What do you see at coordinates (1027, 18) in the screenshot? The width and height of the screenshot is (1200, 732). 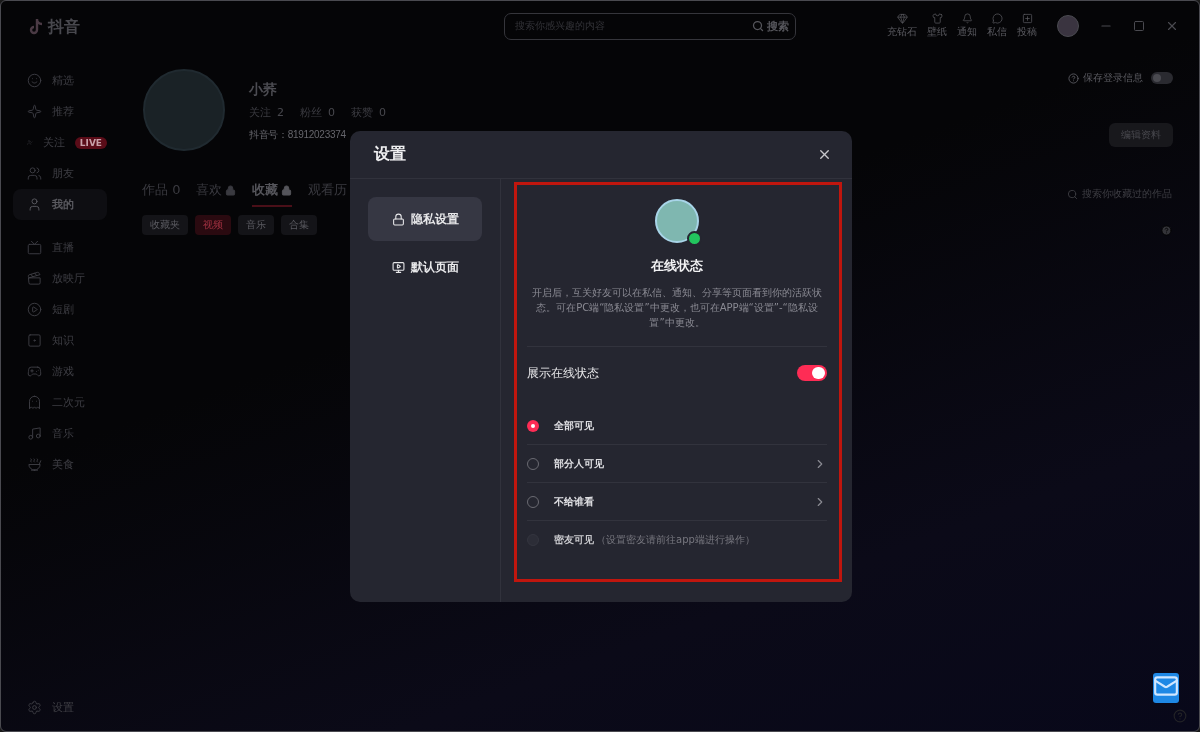 I see `plus-square-icon` at bounding box center [1027, 18].